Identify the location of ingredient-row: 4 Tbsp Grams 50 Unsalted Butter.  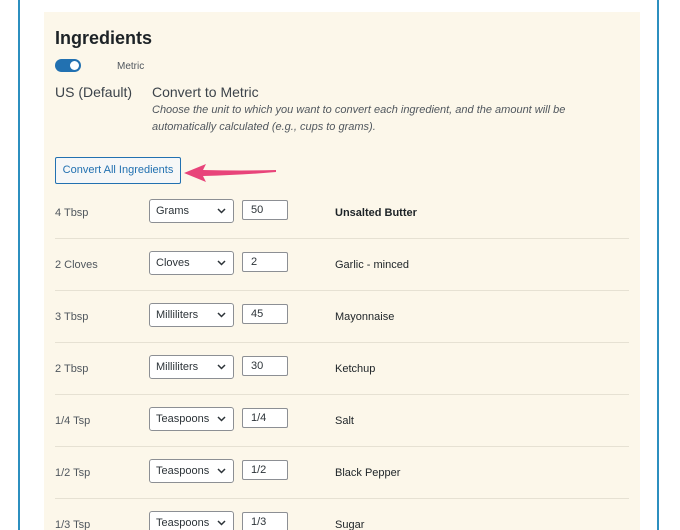
(342, 213).